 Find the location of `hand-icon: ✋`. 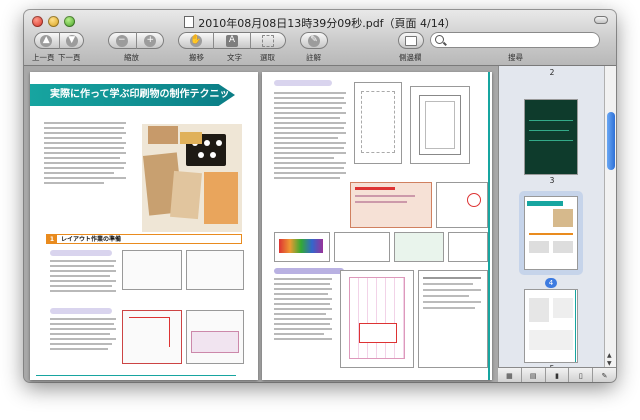

hand-icon: ✋ is located at coordinates (195, 40).